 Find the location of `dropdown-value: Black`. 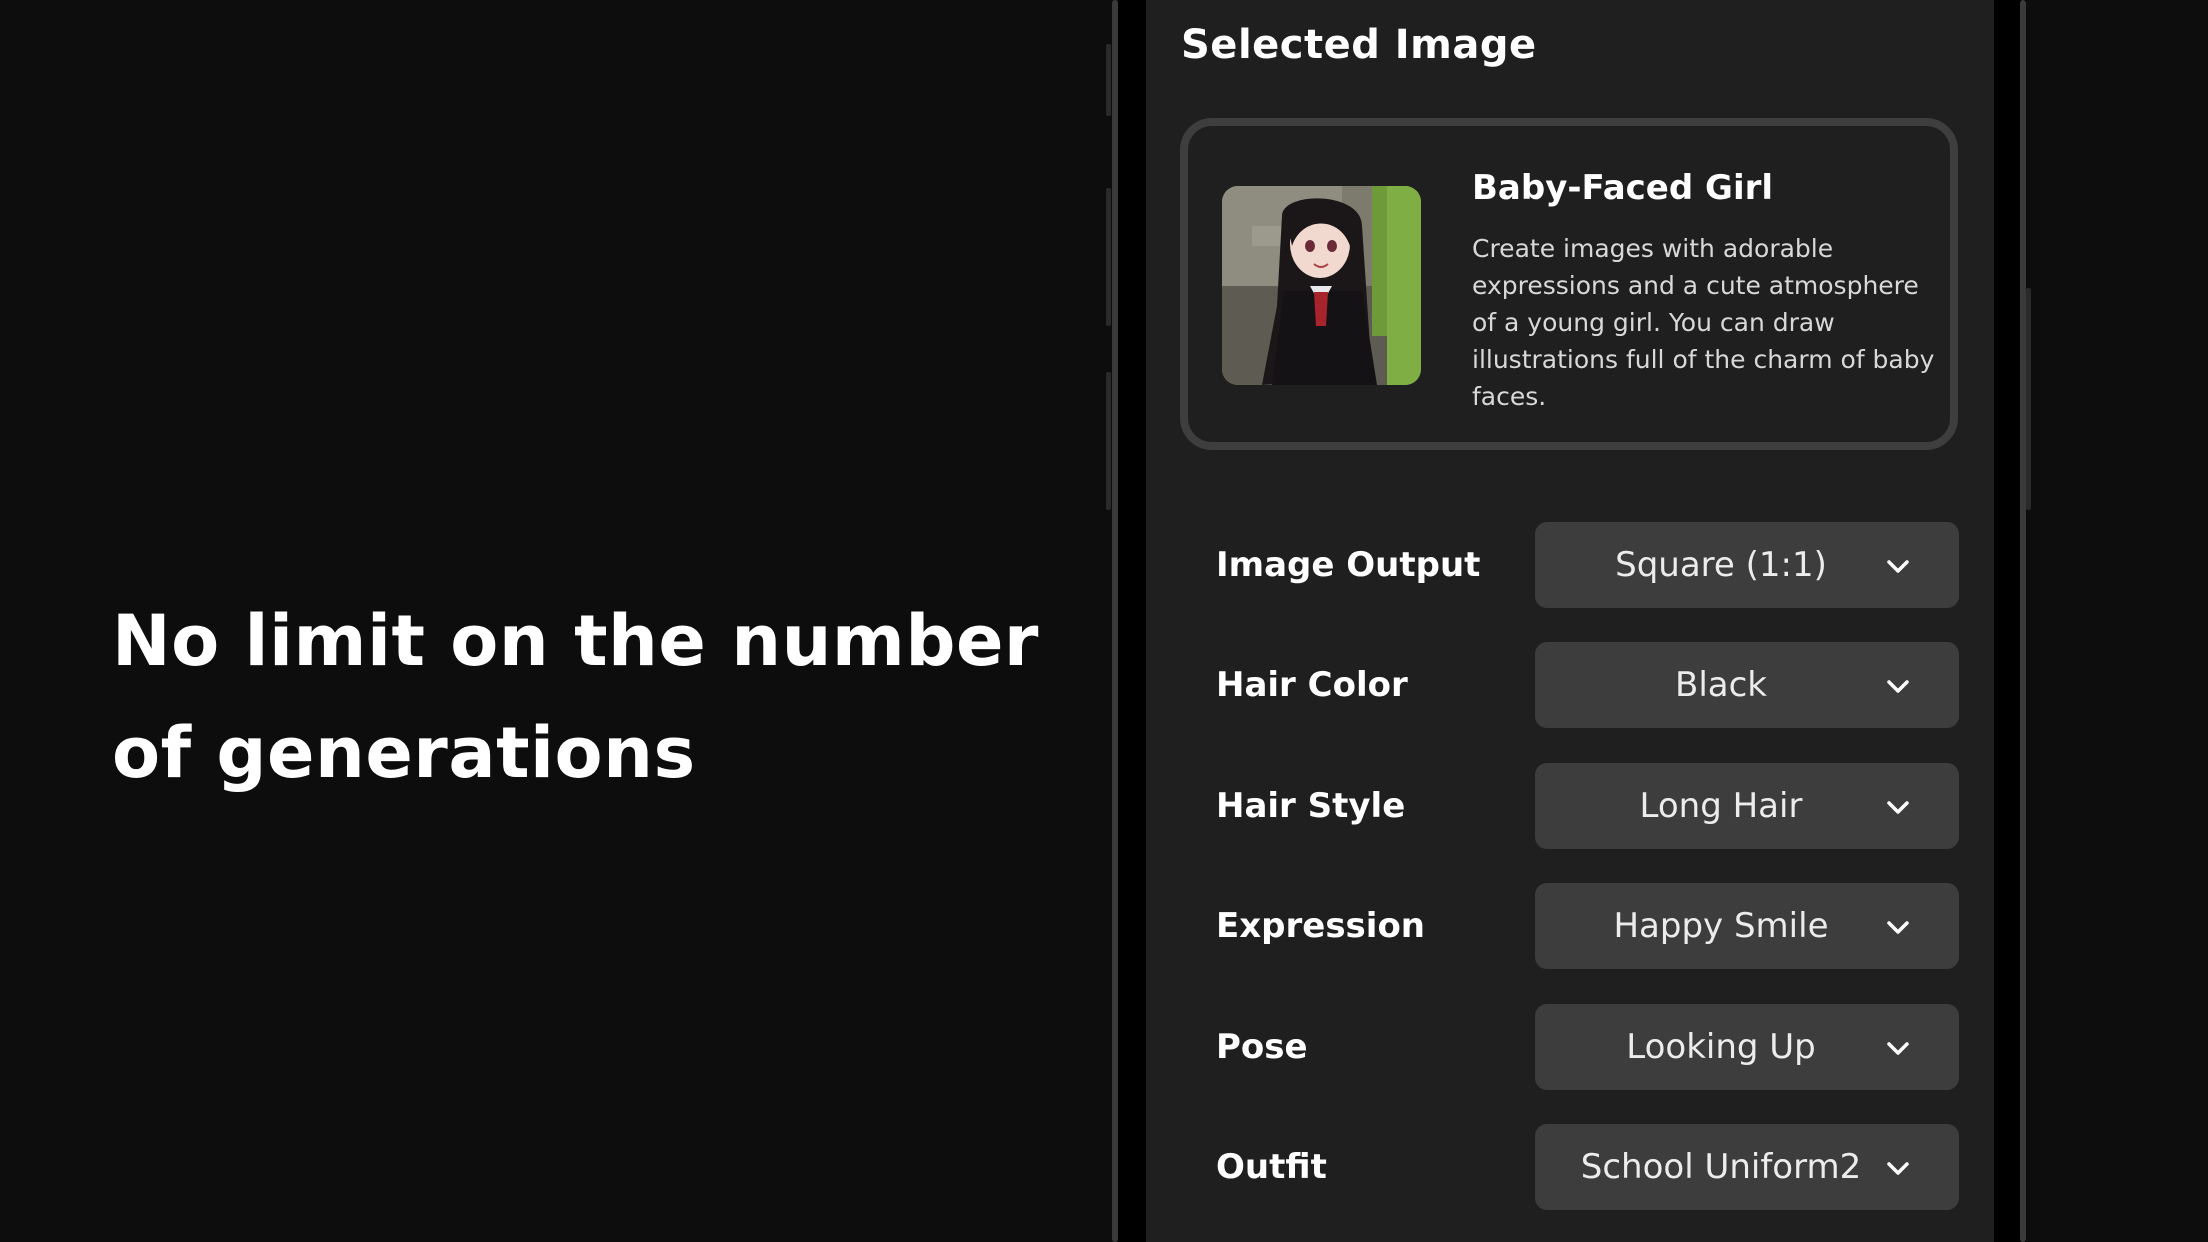

dropdown-value: Black is located at coordinates (1721, 685).